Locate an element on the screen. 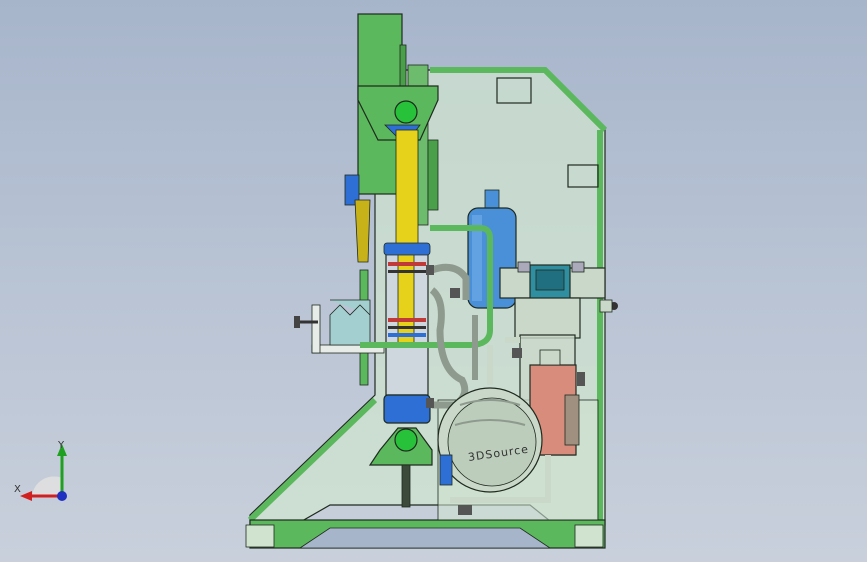 This screenshot has height=562, width=867. z-axis-icon is located at coordinates (62, 496).